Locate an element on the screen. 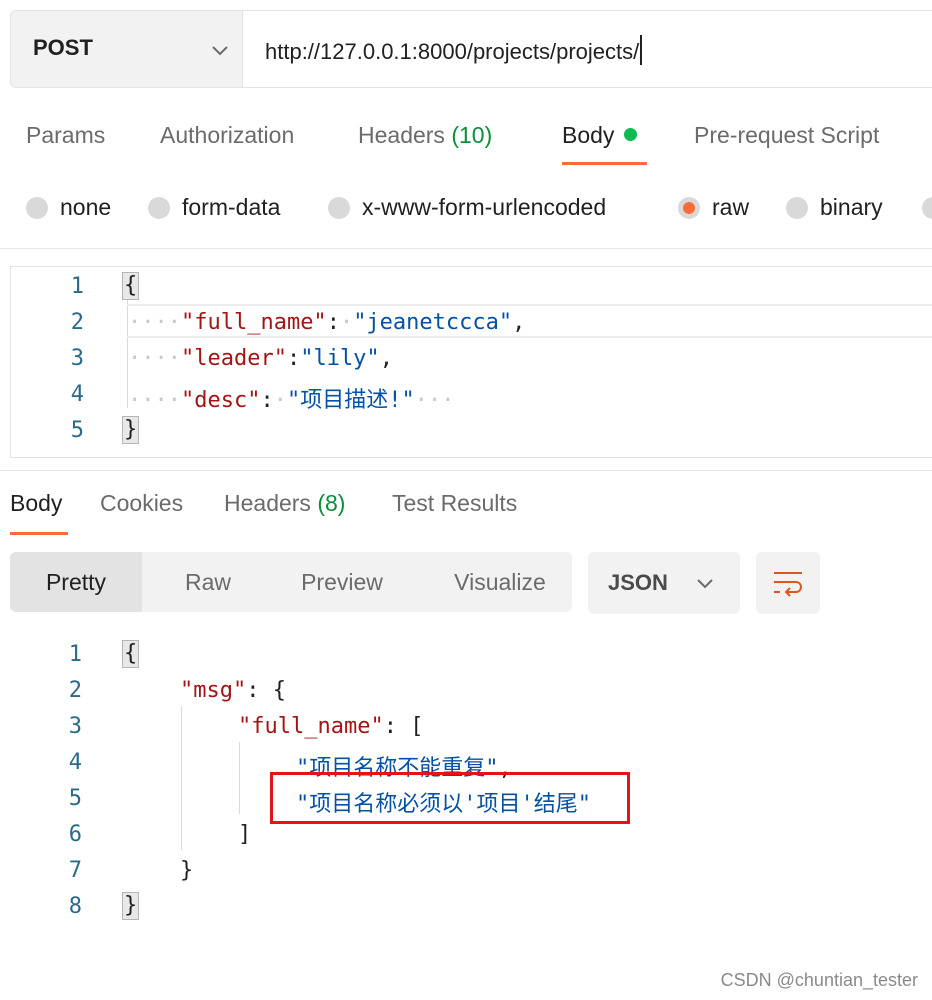  format-select: JSON is located at coordinates (664, 583).